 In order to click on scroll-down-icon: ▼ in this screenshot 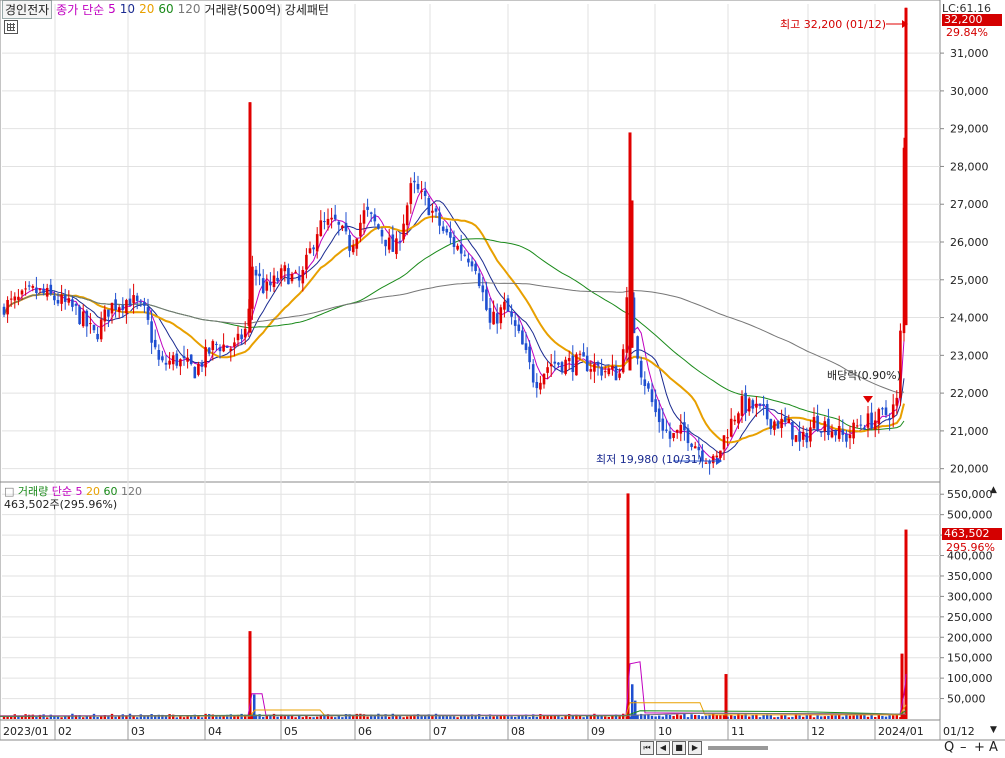, I will do `click(993, 730)`.